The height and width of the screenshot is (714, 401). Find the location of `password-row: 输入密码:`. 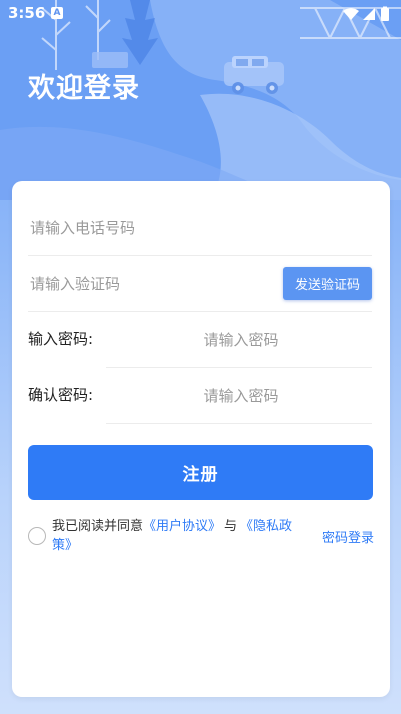

password-row: 输入密码: is located at coordinates (202, 340).